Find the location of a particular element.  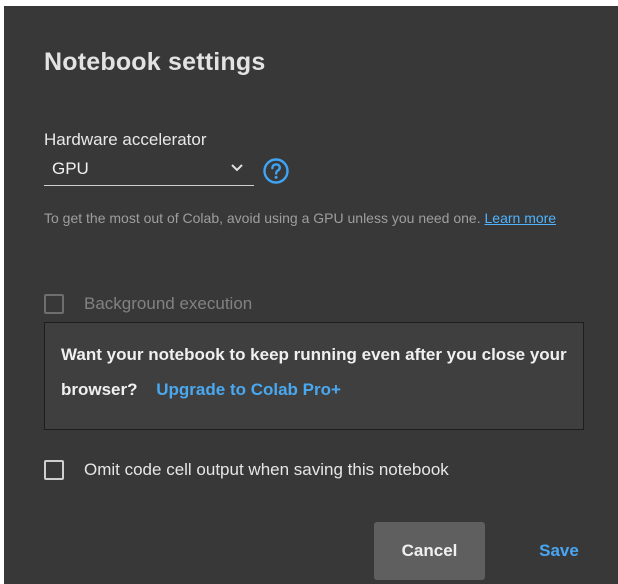

help-circle-icon is located at coordinates (276, 171).